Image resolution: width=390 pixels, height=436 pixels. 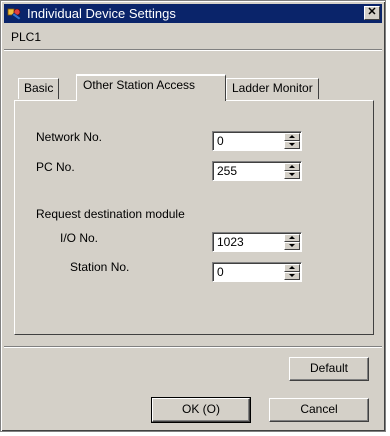 I want to click on device-name-label: PLC1, so click(x=26, y=37).